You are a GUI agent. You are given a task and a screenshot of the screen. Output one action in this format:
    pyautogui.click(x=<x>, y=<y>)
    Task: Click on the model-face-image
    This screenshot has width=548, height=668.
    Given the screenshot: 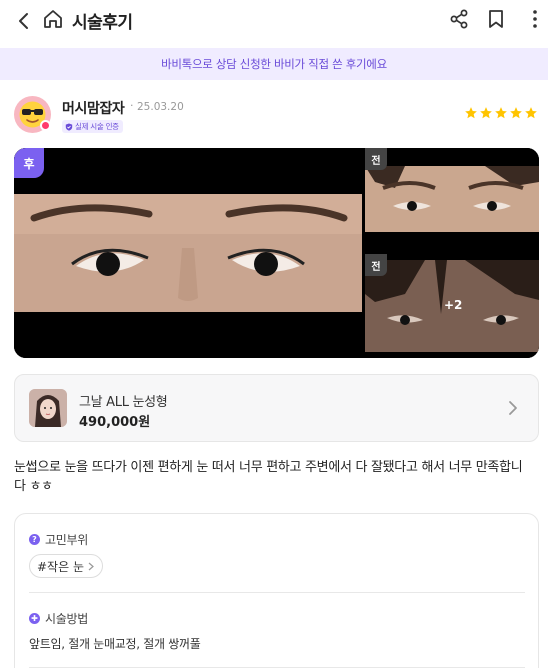 What is the action you would take?
    pyautogui.click(x=48, y=408)
    